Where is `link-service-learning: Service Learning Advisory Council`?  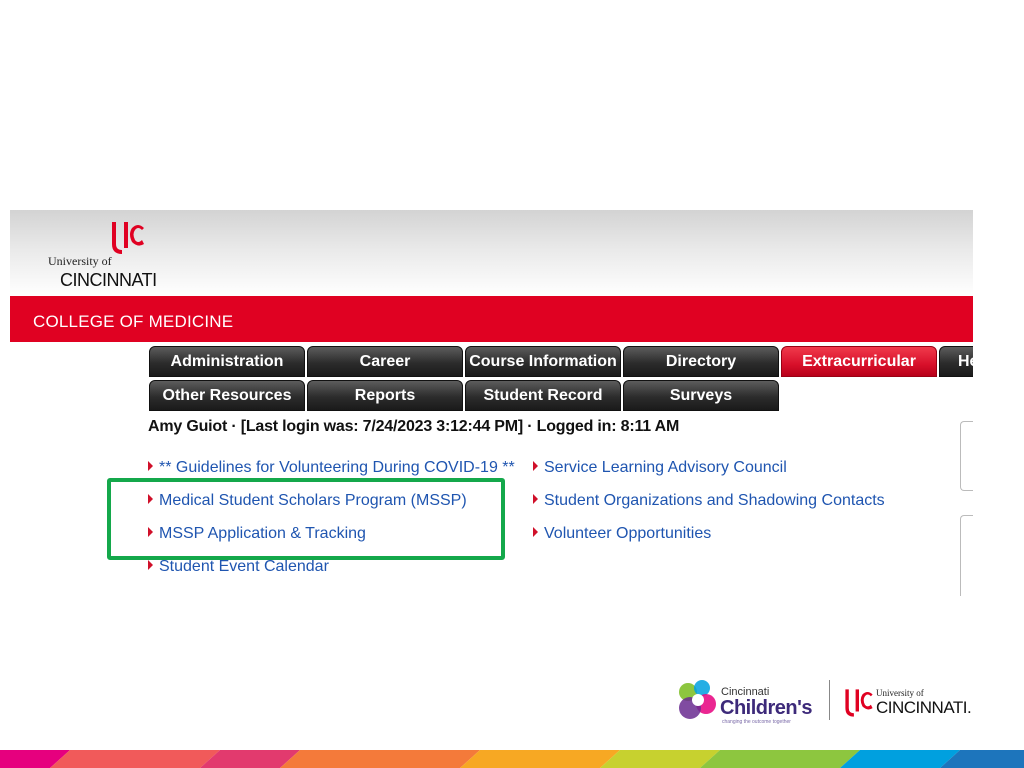
link-service-learning: Service Learning Advisory Council is located at coordinates (709, 474).